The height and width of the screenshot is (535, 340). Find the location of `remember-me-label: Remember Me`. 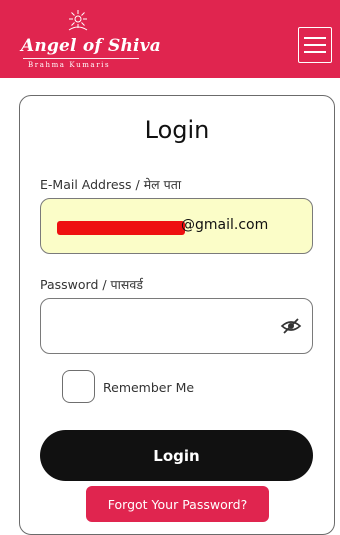

remember-me-label: Remember Me is located at coordinates (149, 387).